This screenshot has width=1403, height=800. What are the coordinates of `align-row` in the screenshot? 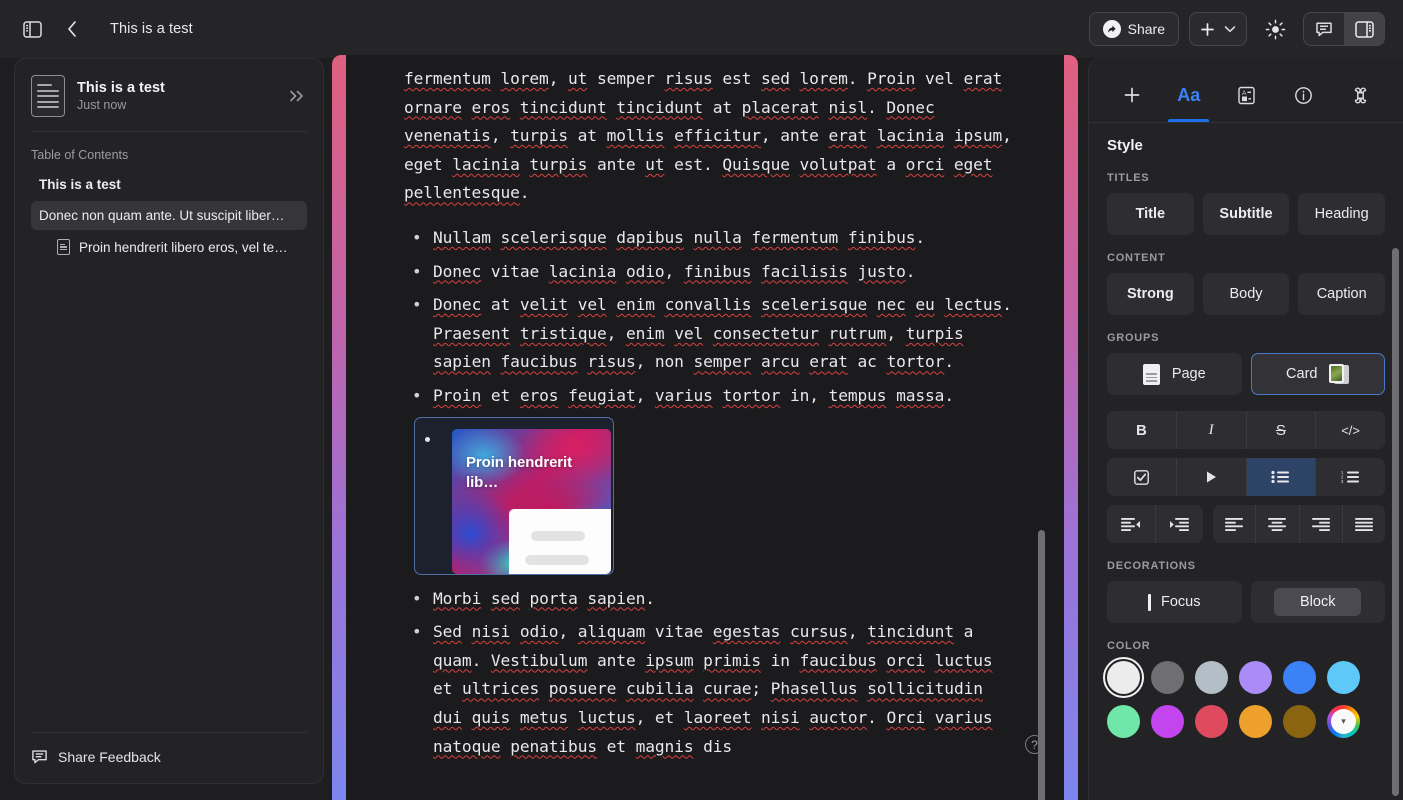 It's located at (1299, 524).